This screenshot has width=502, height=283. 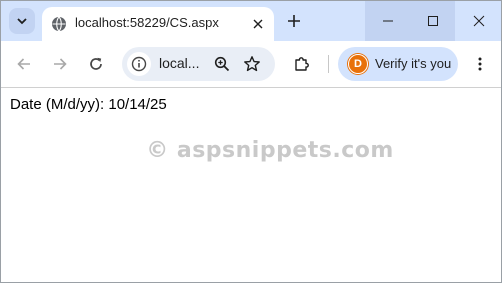 I want to click on profile-chip-label: Verify it's you, so click(x=413, y=63).